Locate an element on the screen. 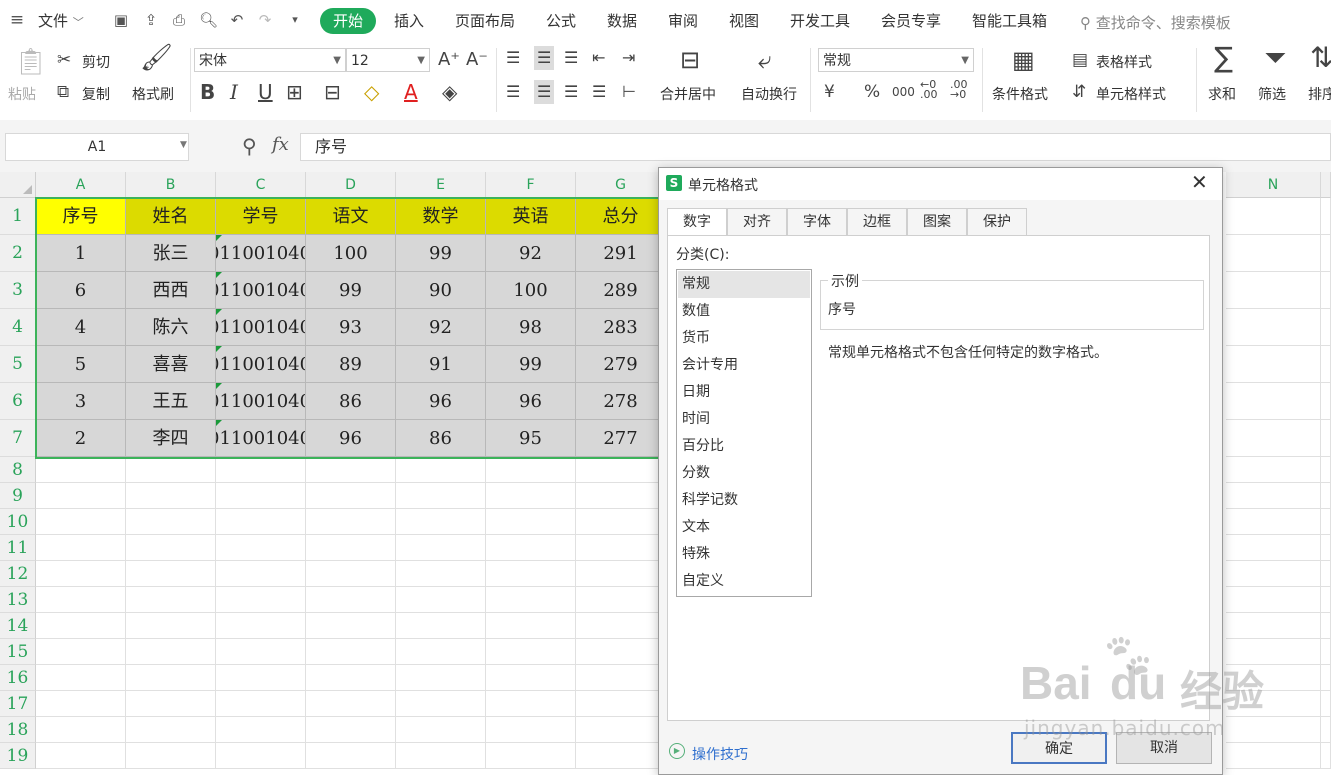  column-header-e: E is located at coordinates (441, 185).